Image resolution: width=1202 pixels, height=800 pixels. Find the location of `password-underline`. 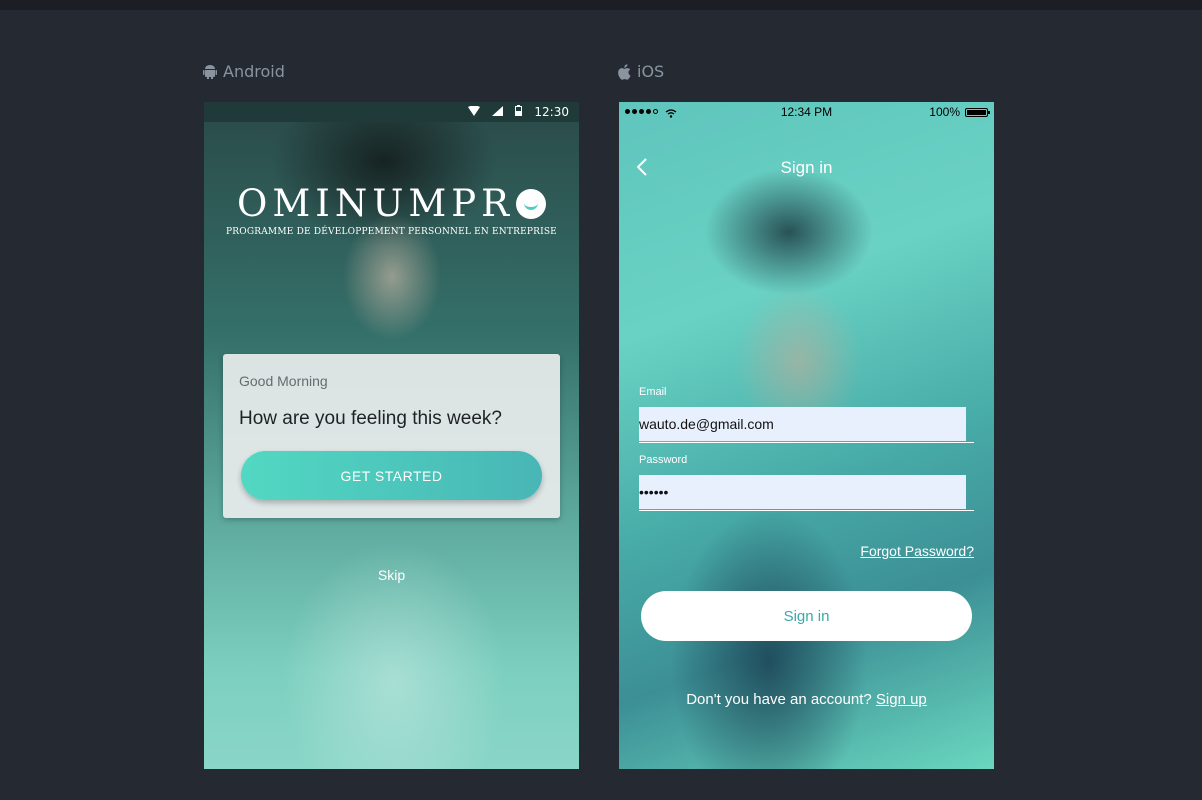

password-underline is located at coordinates (806, 510).